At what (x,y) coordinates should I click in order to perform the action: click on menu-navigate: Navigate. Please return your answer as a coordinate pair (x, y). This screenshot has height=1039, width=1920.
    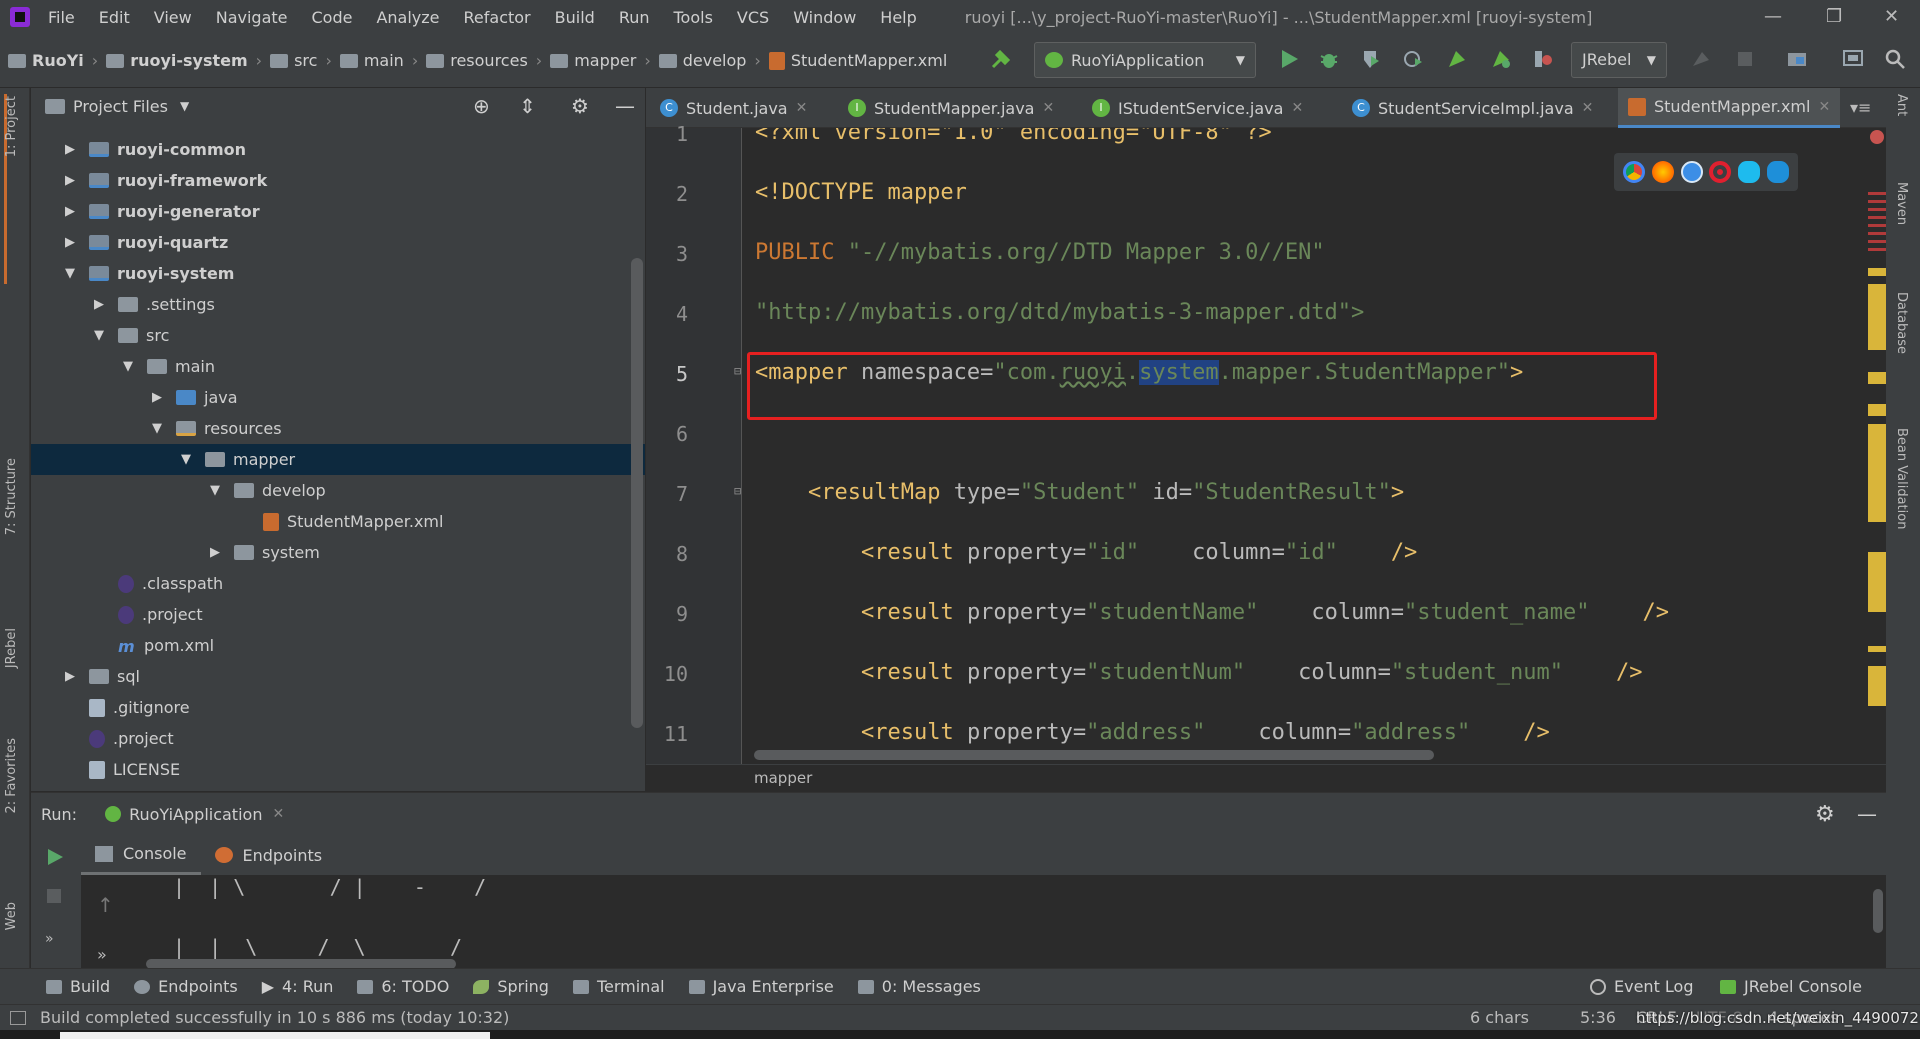
    Looking at the image, I should click on (252, 17).